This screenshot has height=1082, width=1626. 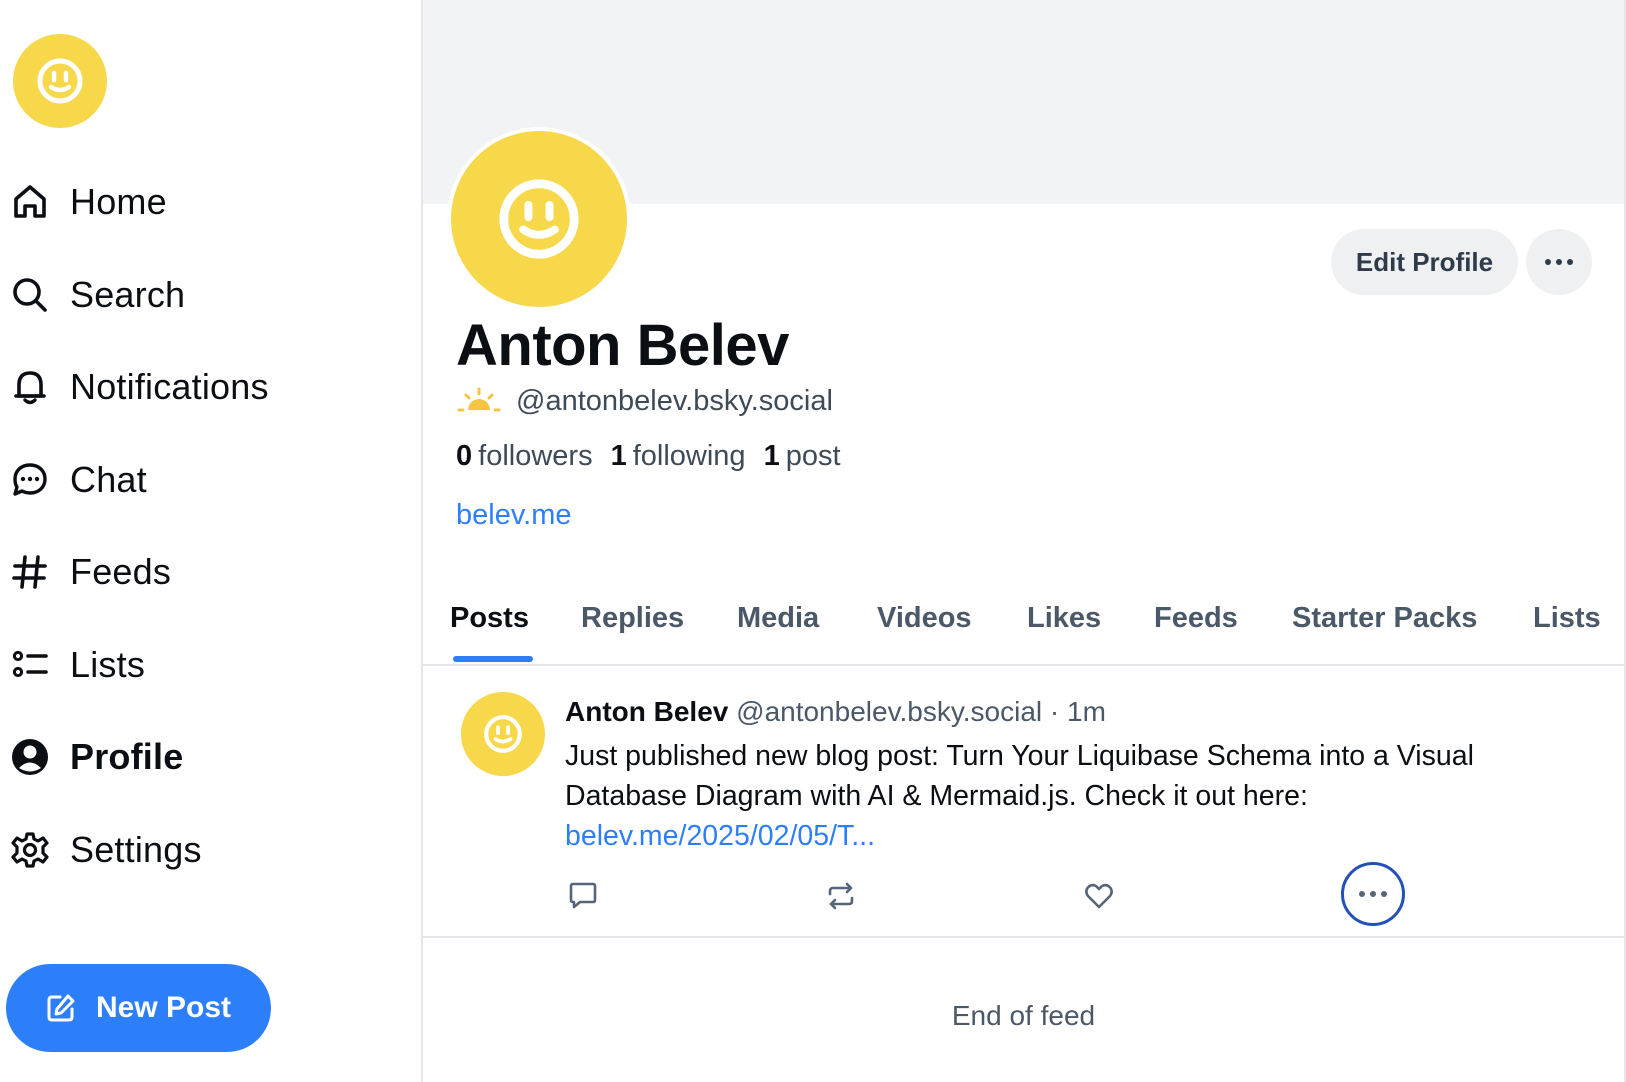 What do you see at coordinates (108, 664) in the screenshot?
I see `nav-label-lists: Lists` at bounding box center [108, 664].